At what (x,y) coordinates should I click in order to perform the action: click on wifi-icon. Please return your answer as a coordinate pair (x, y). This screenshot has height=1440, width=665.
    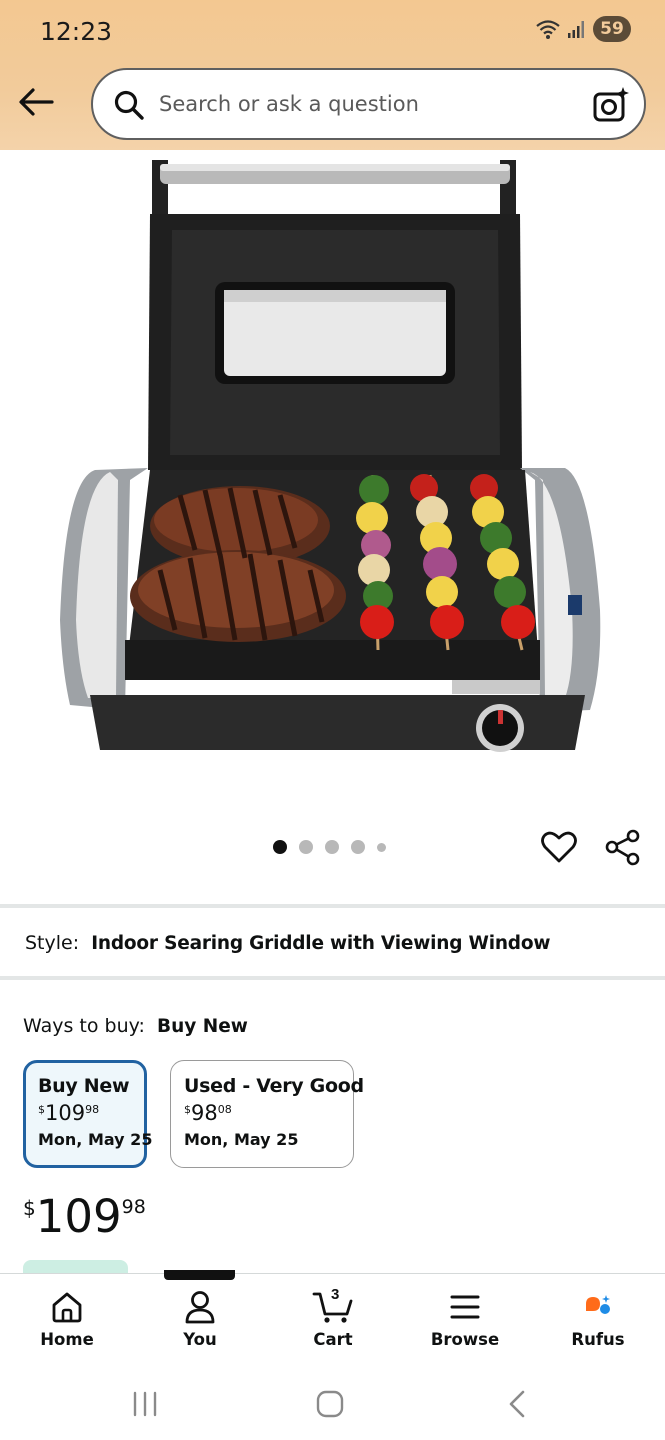
    Looking at the image, I should click on (548, 29).